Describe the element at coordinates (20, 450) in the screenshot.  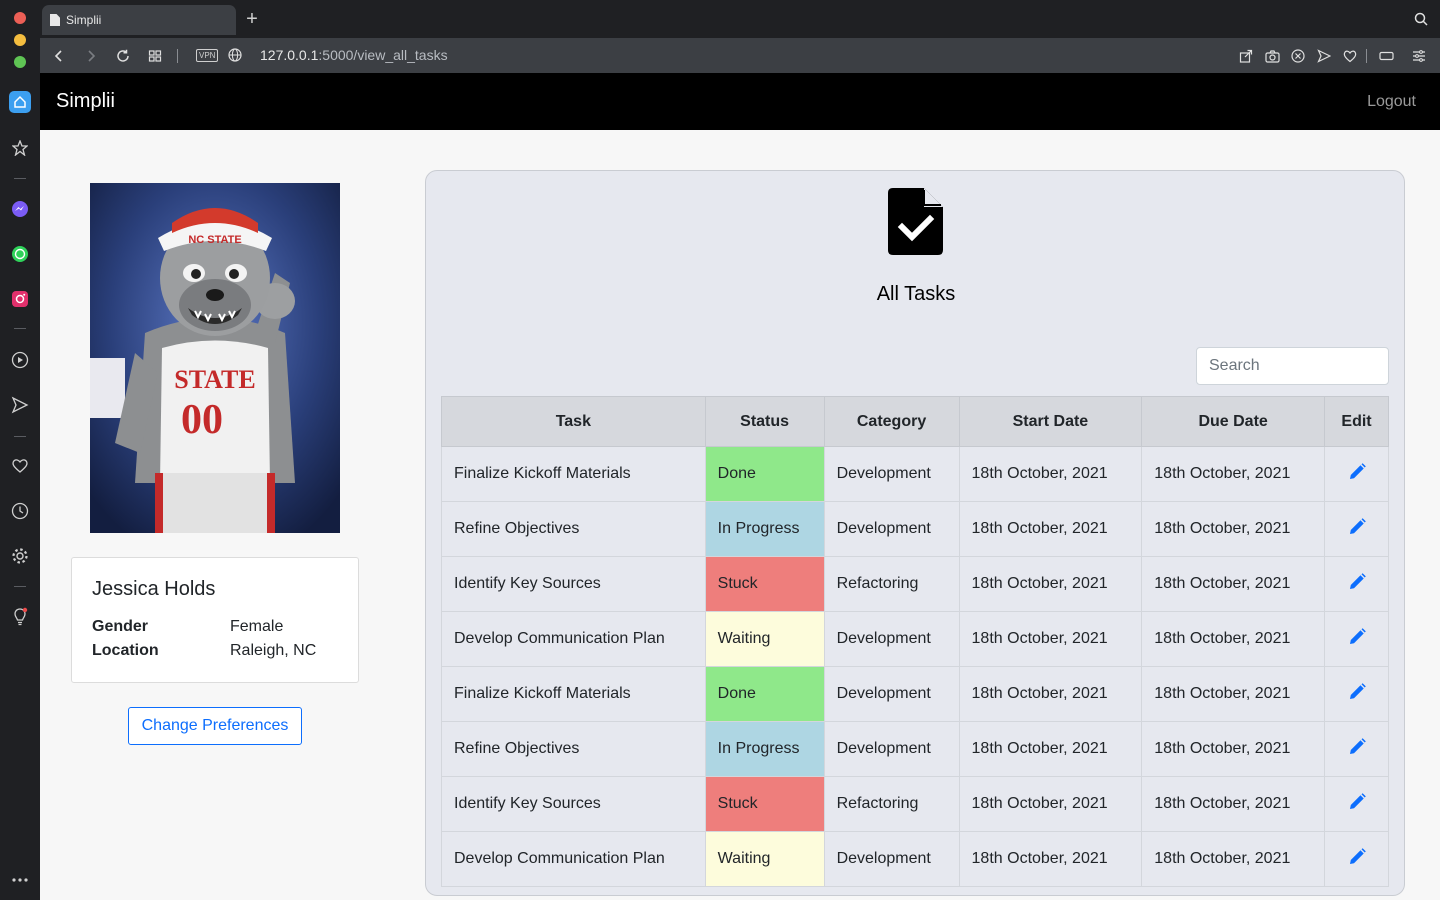
I see `browser-sidebar` at that location.